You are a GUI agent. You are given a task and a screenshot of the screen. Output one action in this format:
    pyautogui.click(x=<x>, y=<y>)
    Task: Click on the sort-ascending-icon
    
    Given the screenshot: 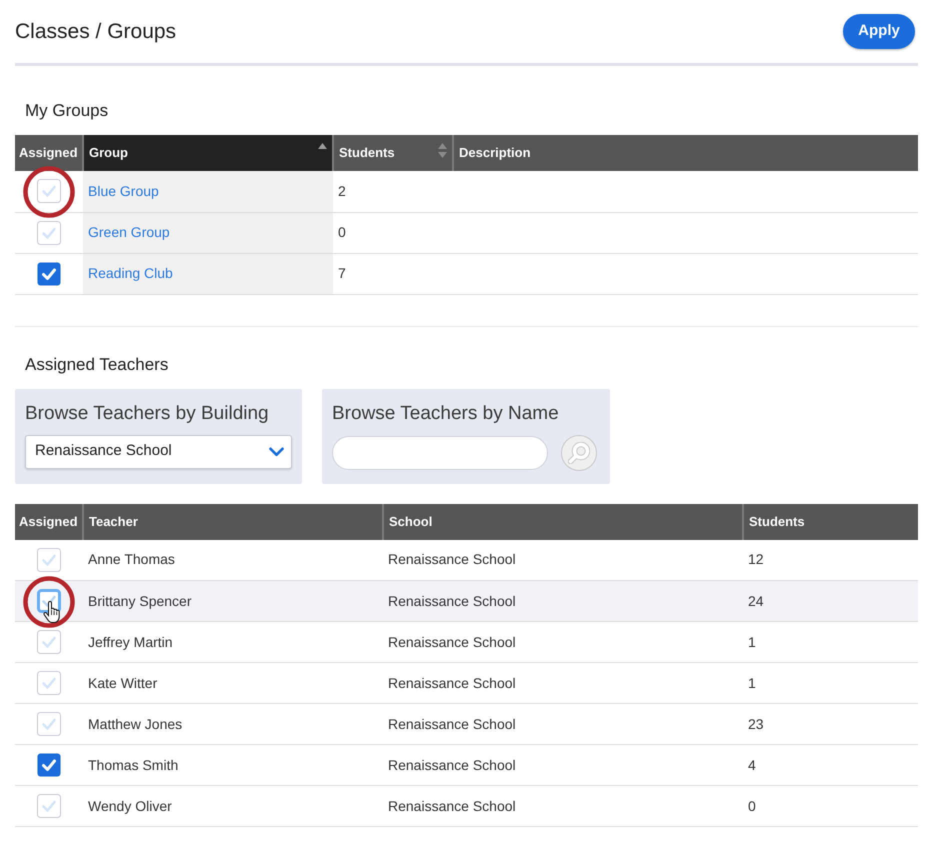 What is the action you would take?
    pyautogui.click(x=322, y=146)
    